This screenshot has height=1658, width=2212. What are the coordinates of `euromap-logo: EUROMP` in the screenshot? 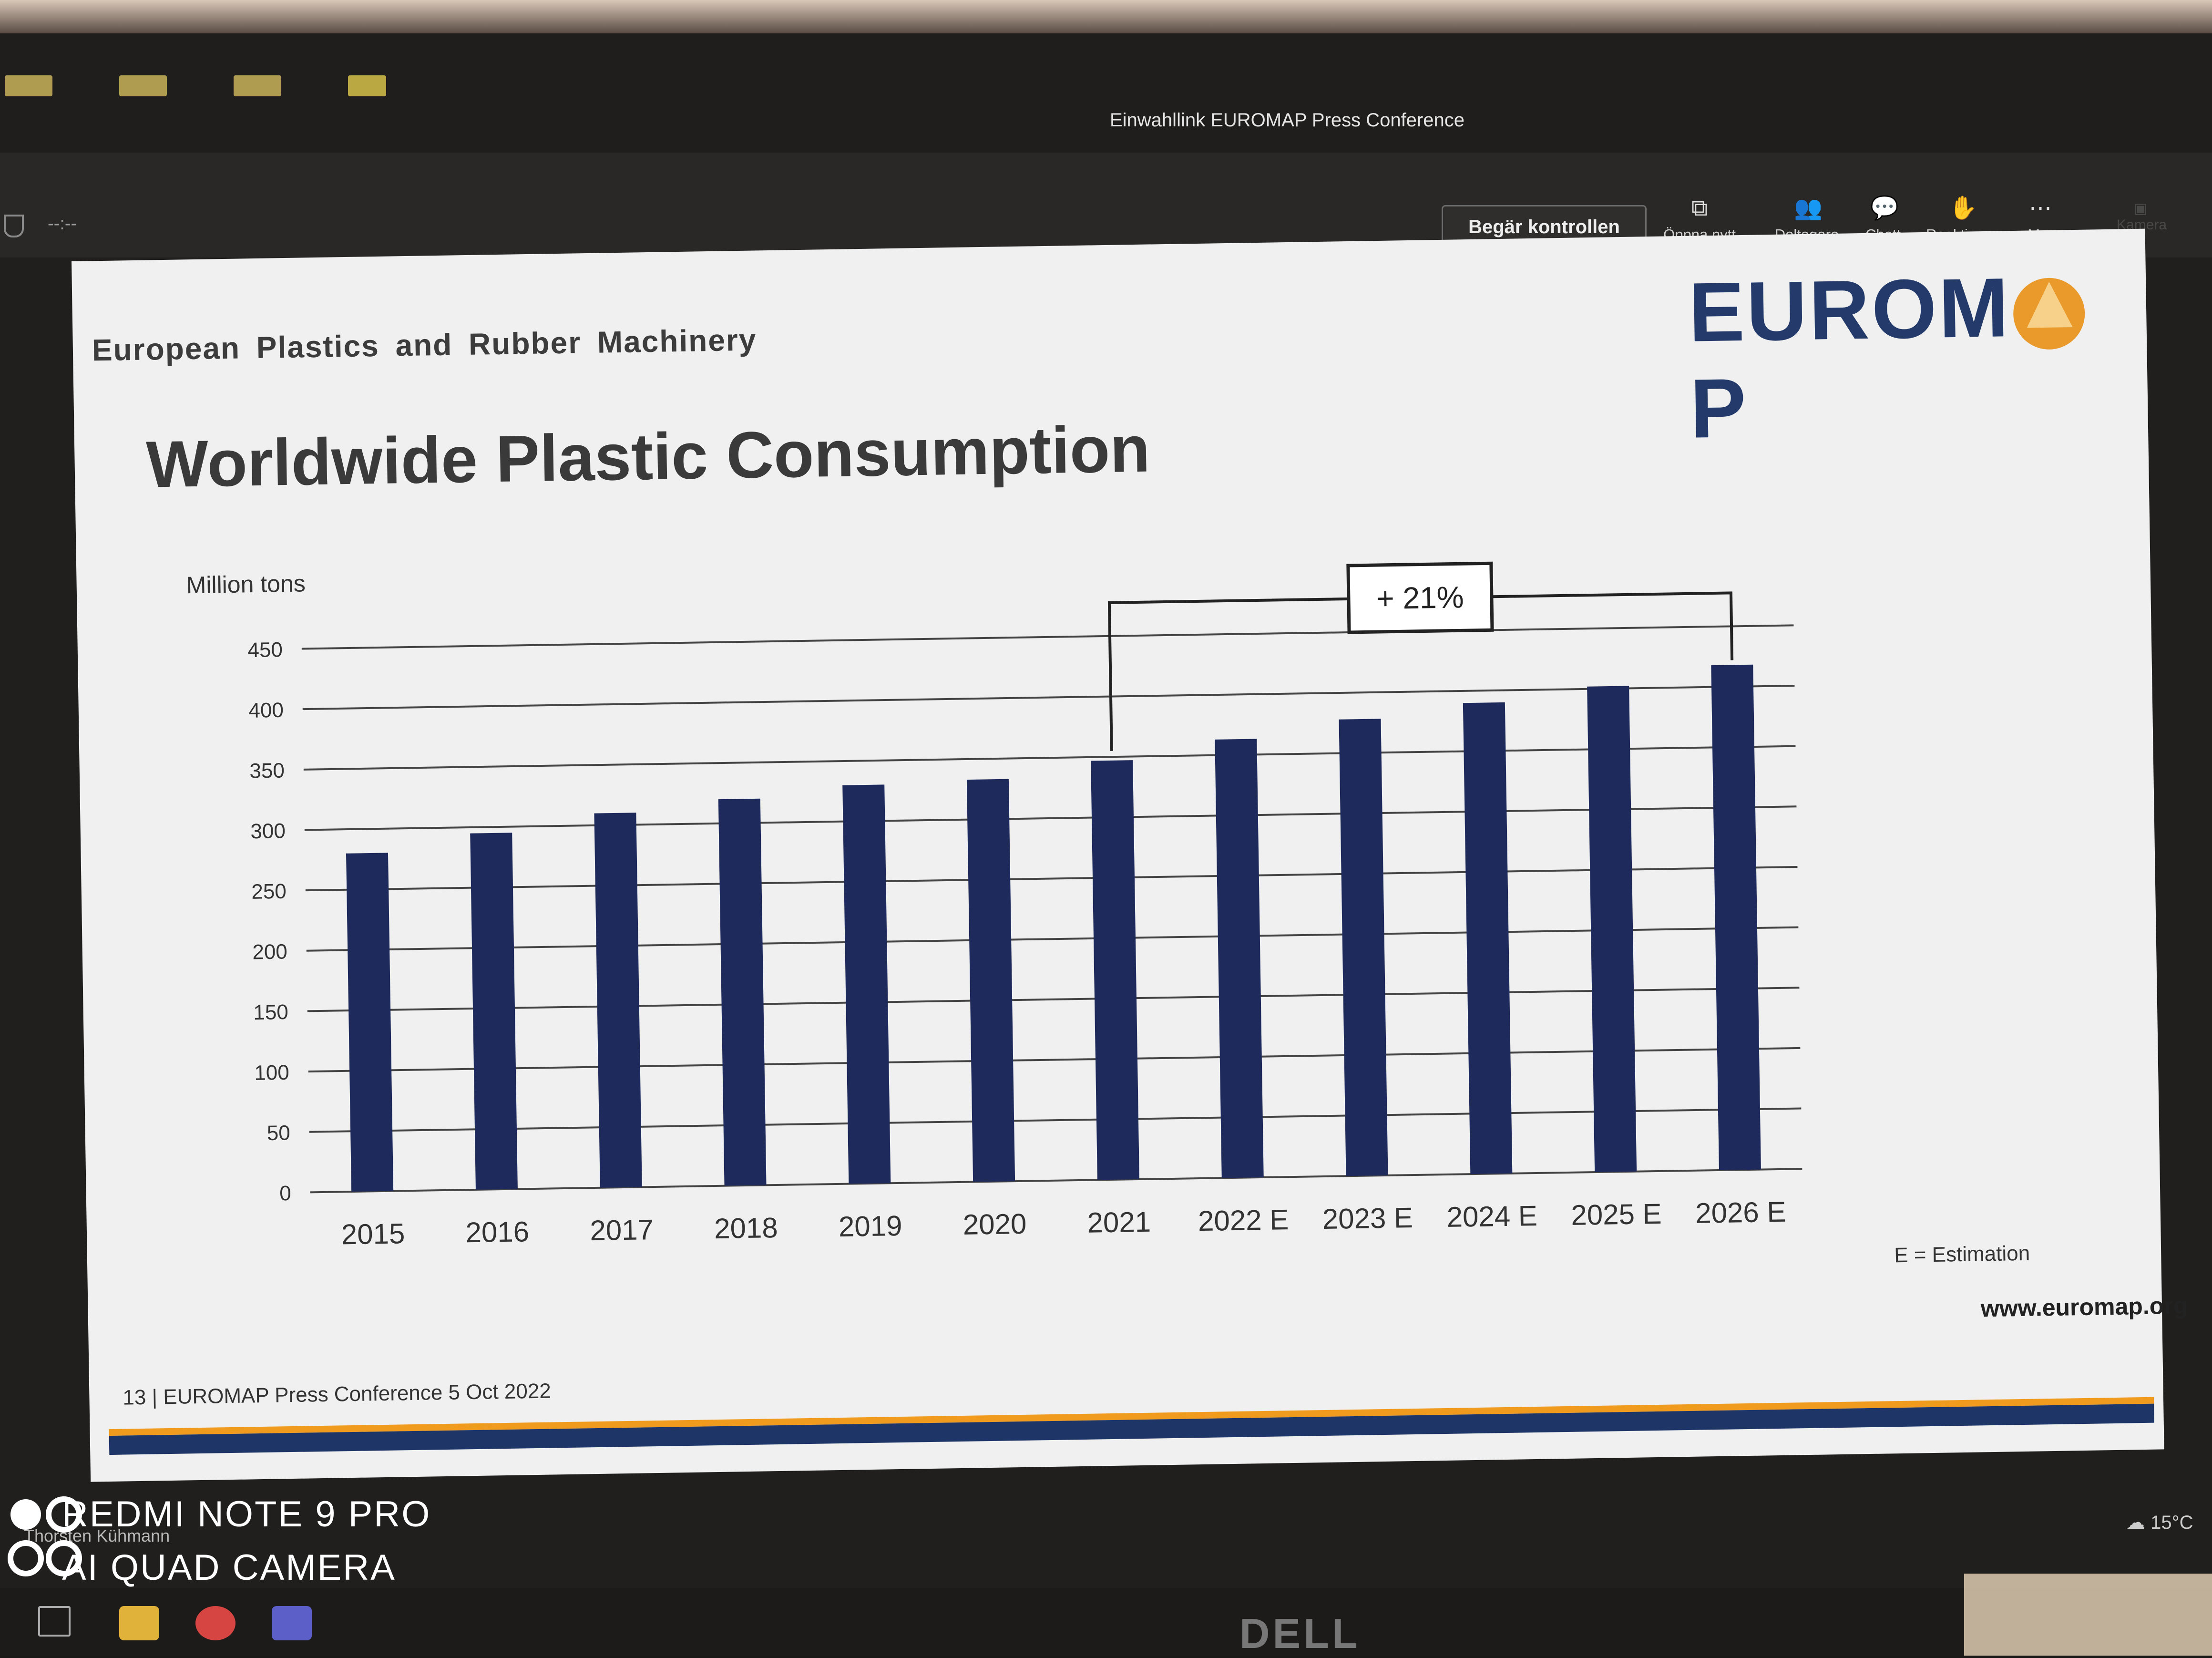 It's located at (1903, 357).